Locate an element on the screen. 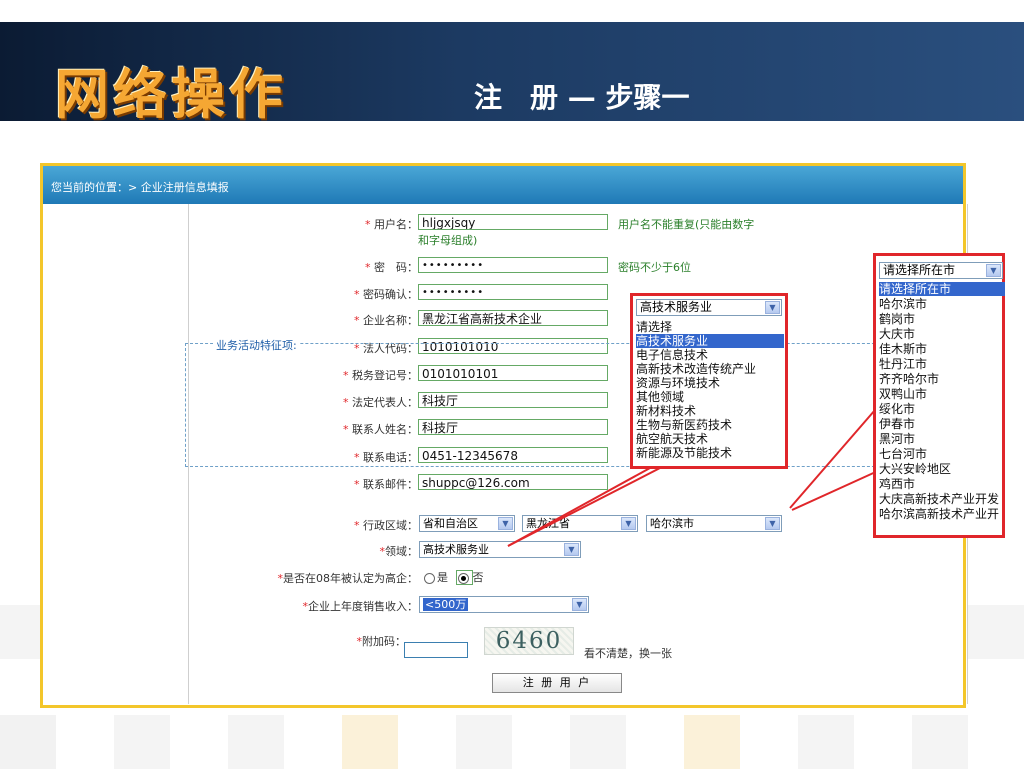 Image resolution: width=1024 pixels, height=769 pixels. domain-dropdown-select: 高技术服务业 ▼ is located at coordinates (709, 307).